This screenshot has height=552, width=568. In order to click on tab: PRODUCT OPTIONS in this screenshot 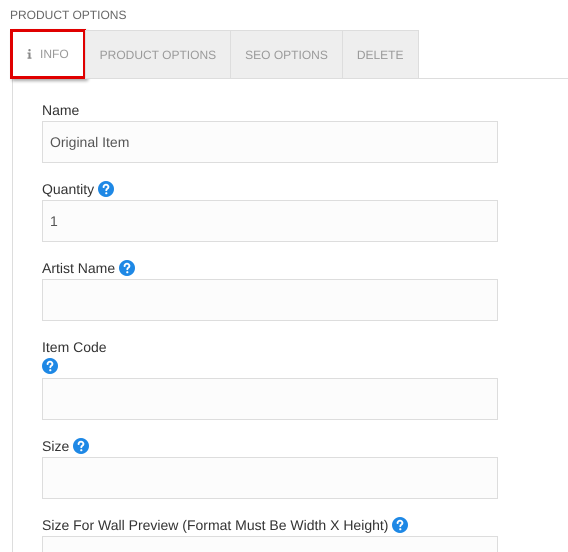, I will do `click(158, 54)`.